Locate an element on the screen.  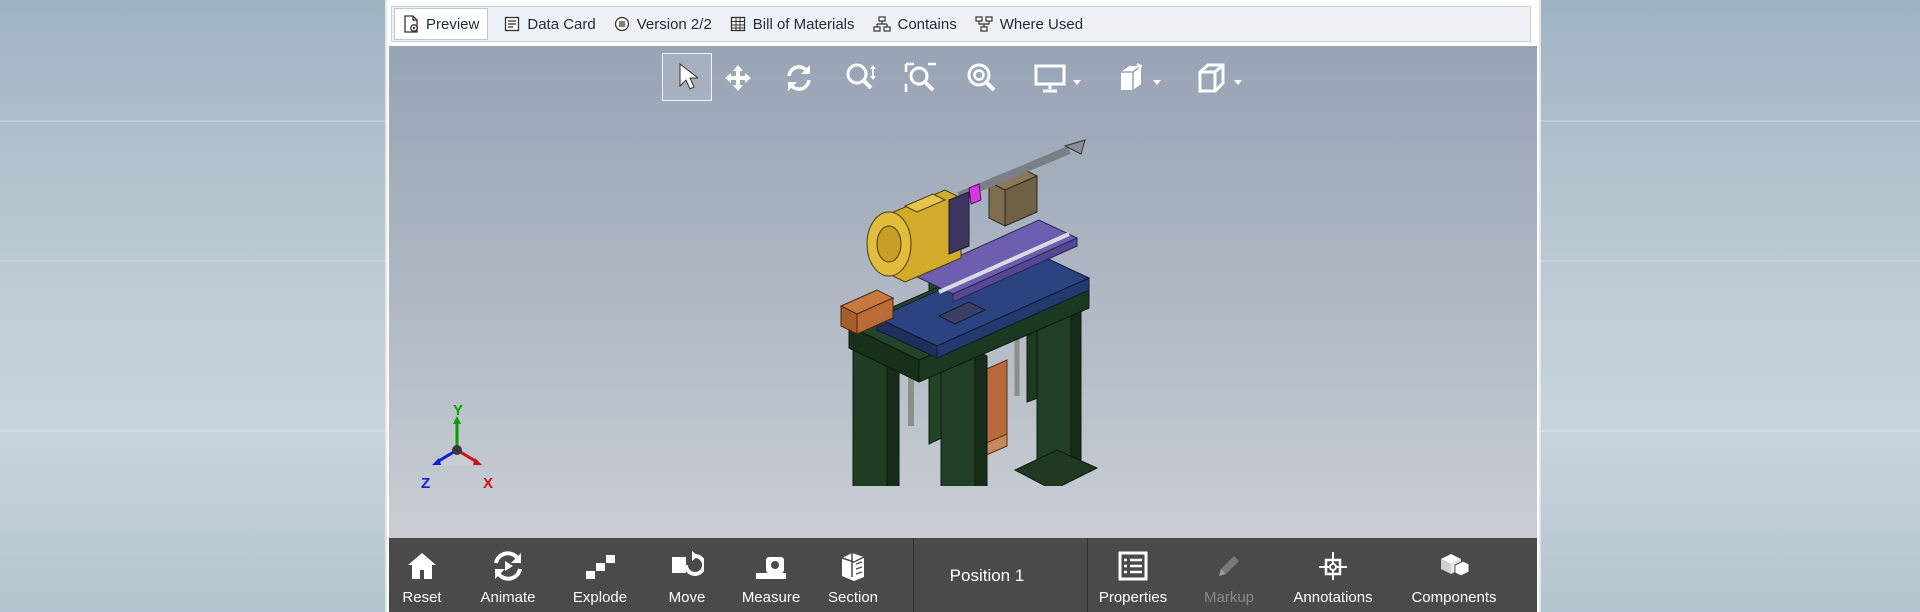
section-button: Section is located at coordinates (853, 575).